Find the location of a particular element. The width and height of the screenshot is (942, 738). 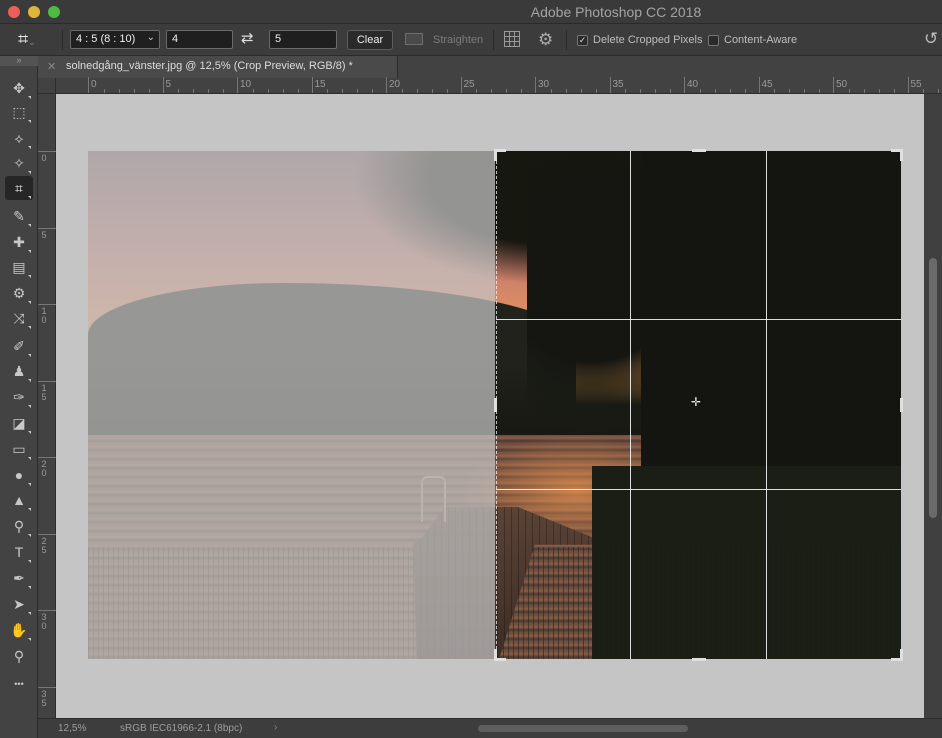

hand-tool: ✋ is located at coordinates (19, 630).